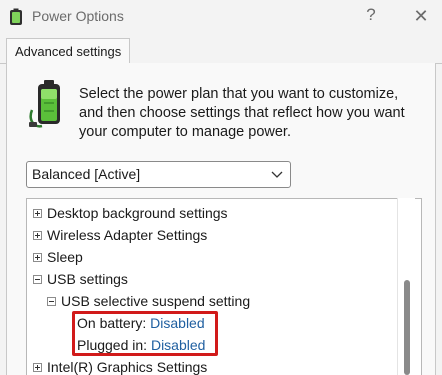 Image resolution: width=442 pixels, height=375 pixels. I want to click on close-button: ✕, so click(421, 16).